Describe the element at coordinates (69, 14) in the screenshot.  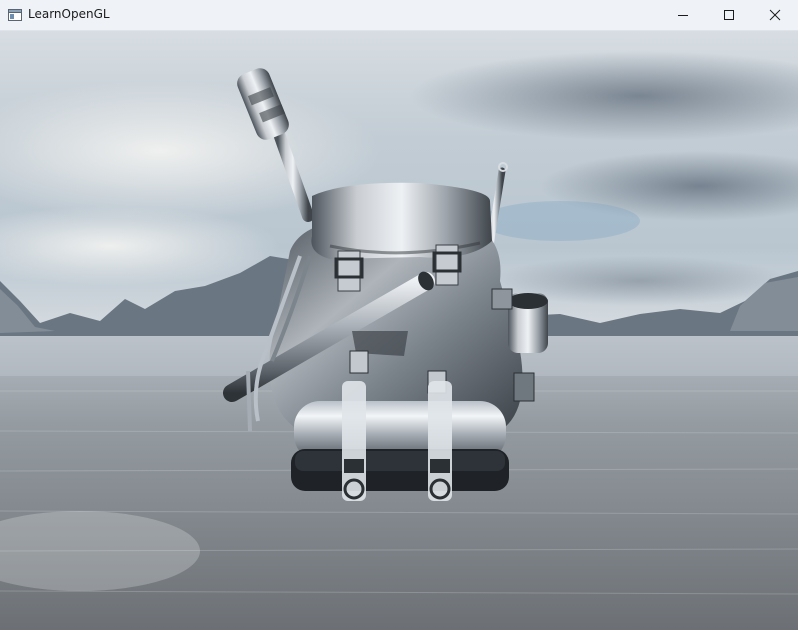
I see `window-title: LearnOpenGL` at that location.